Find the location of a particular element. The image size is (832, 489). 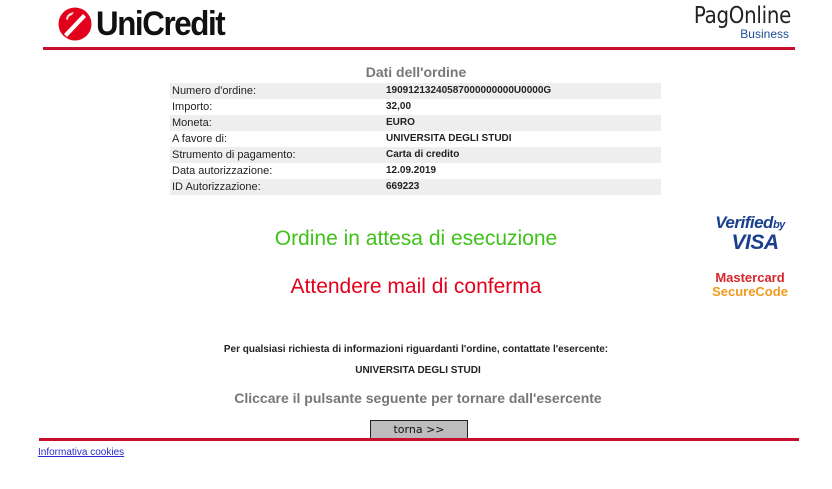

order-row-beneficiary: A favore di: UNIVERSITA DEGLI STUDI is located at coordinates (415, 139).